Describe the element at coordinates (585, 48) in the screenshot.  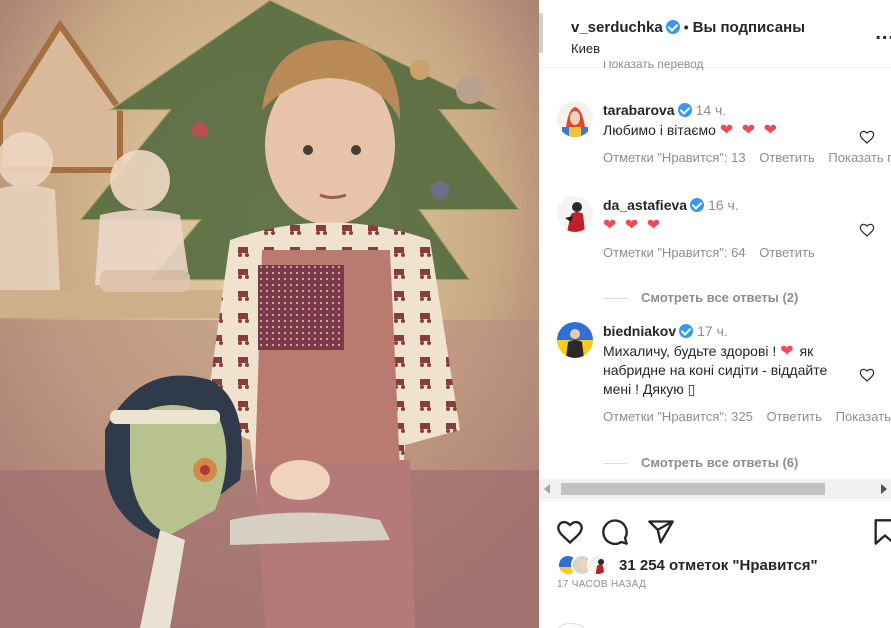
I see `post-location: Киев` at that location.